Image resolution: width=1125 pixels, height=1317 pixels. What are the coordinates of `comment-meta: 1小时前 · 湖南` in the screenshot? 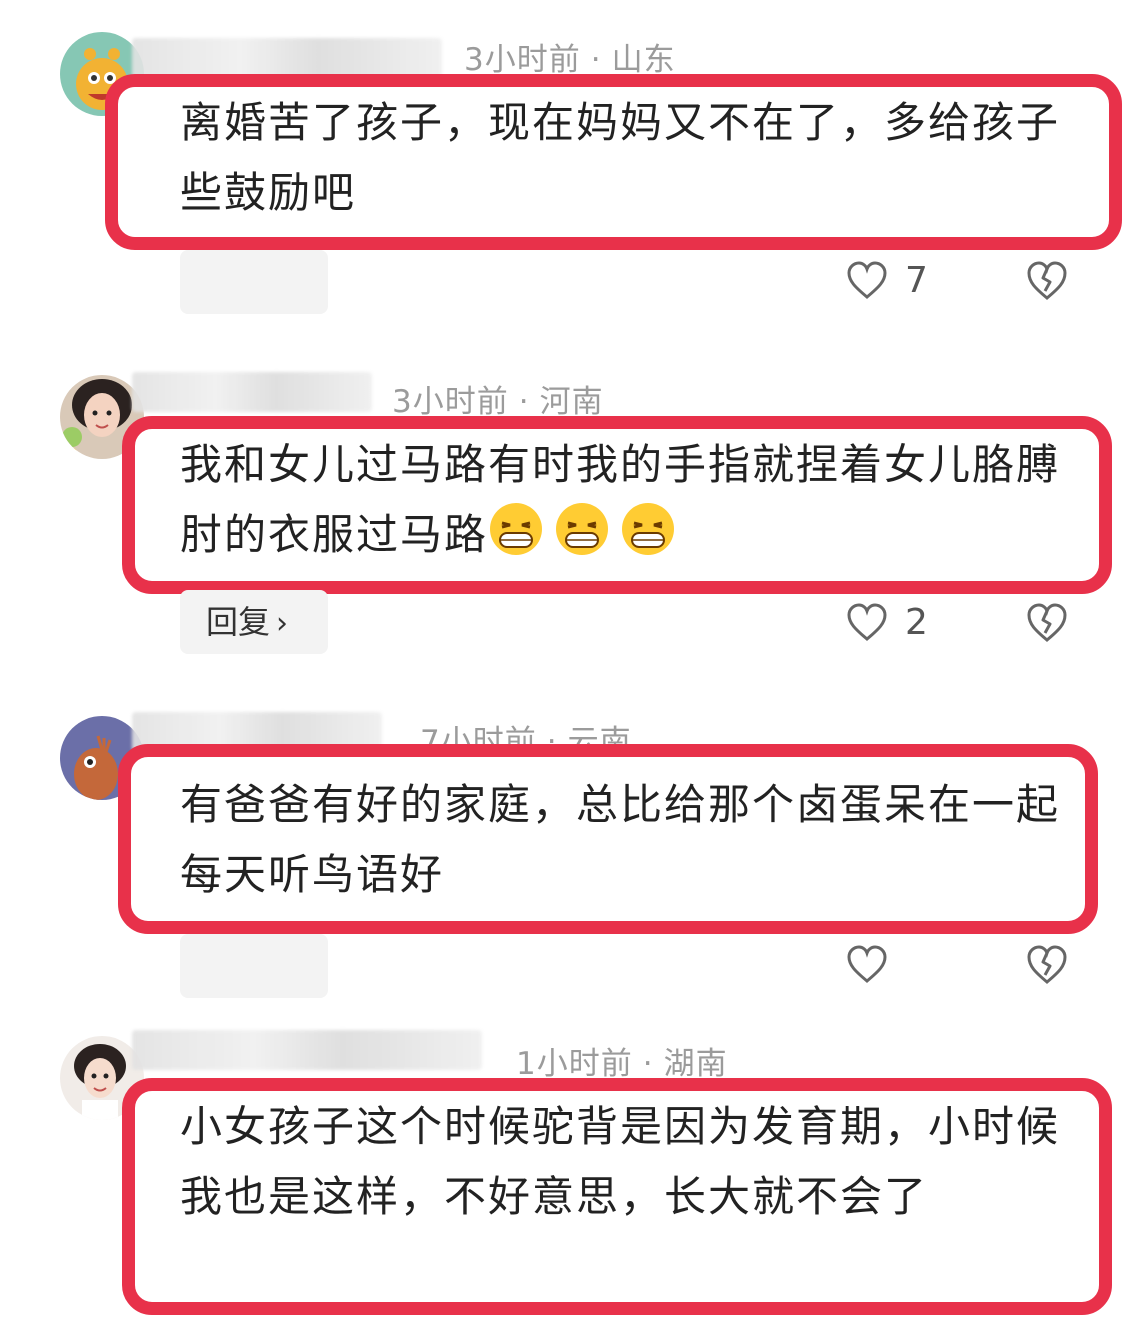 It's located at (622, 1064).